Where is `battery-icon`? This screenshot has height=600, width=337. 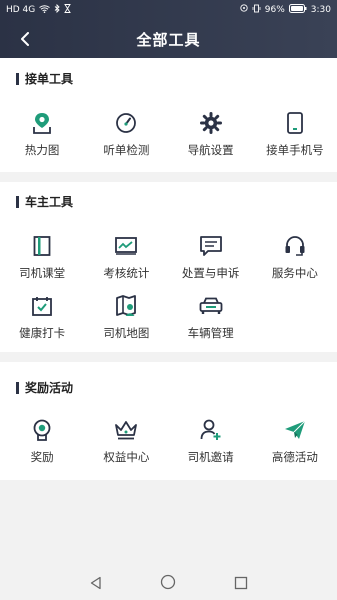 battery-icon is located at coordinates (297, 10).